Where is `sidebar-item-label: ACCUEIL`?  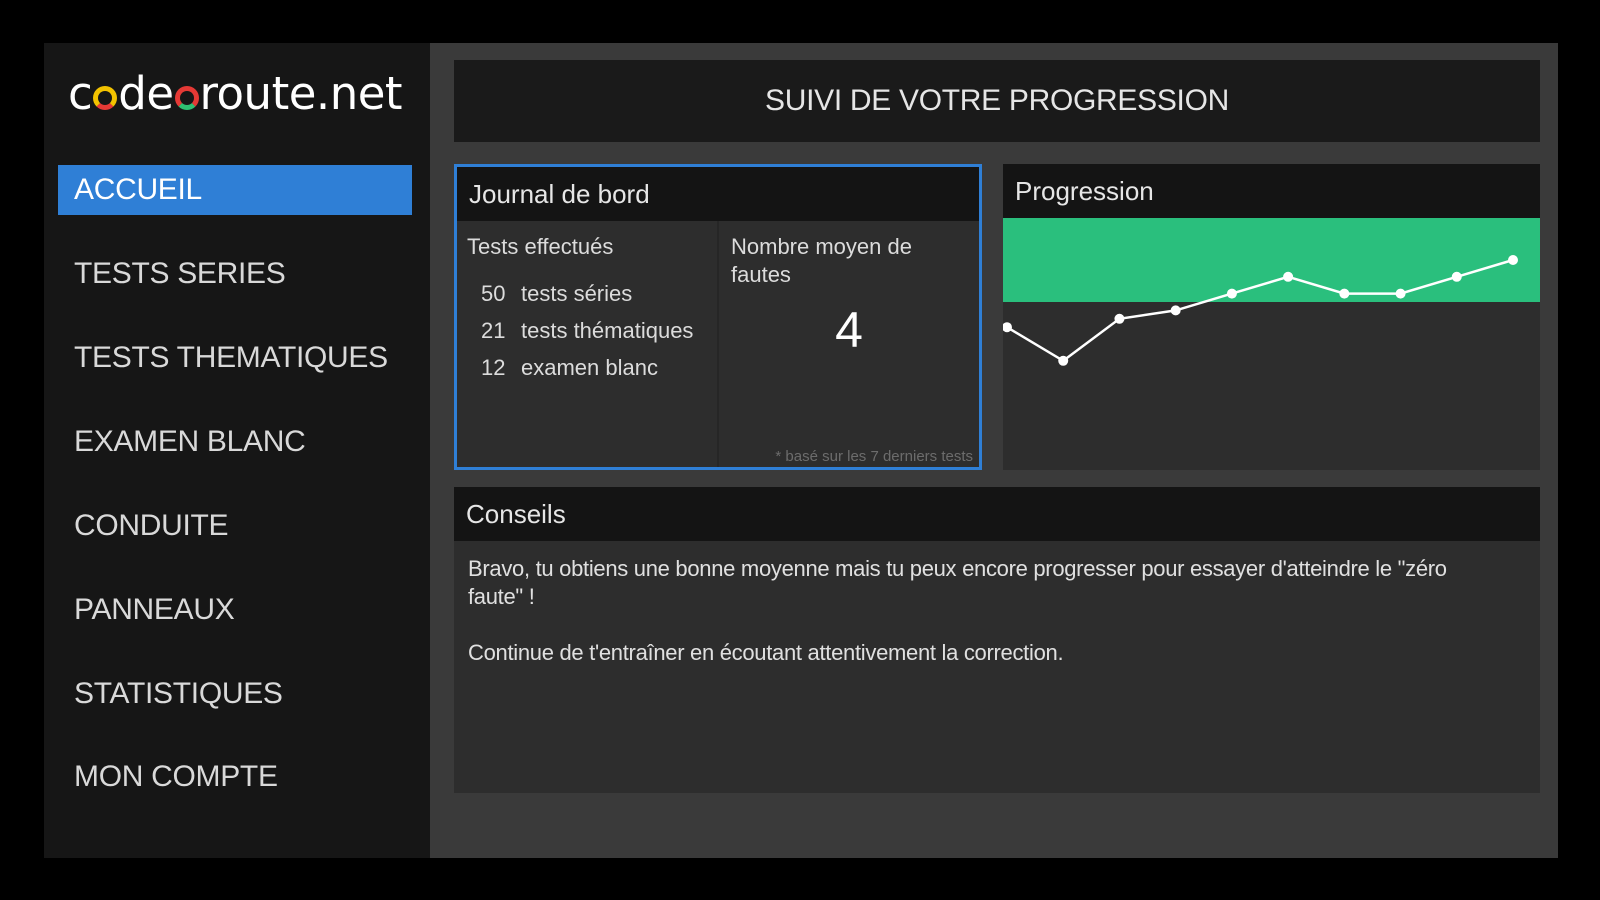
sidebar-item-label: ACCUEIL is located at coordinates (138, 189).